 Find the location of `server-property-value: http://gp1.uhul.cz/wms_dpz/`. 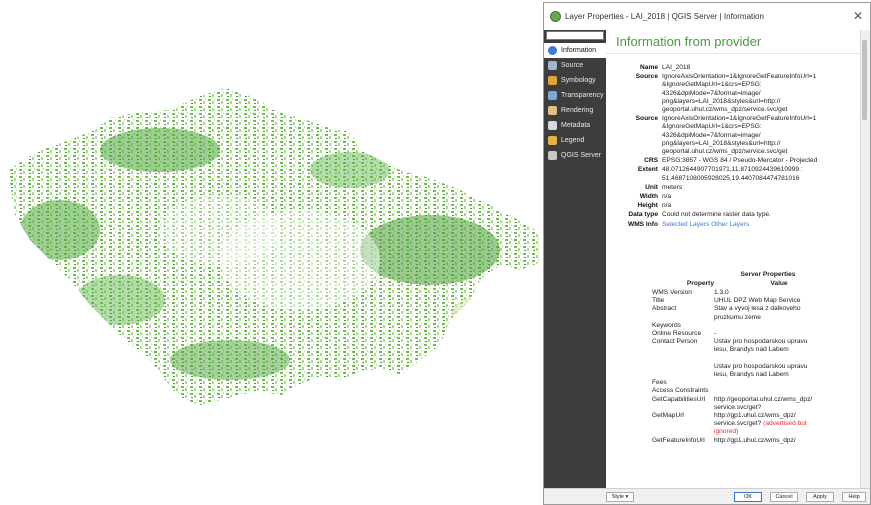

server-property-value: http://gp1.uhul.cz/wms_dpz/ is located at coordinates (786, 441).